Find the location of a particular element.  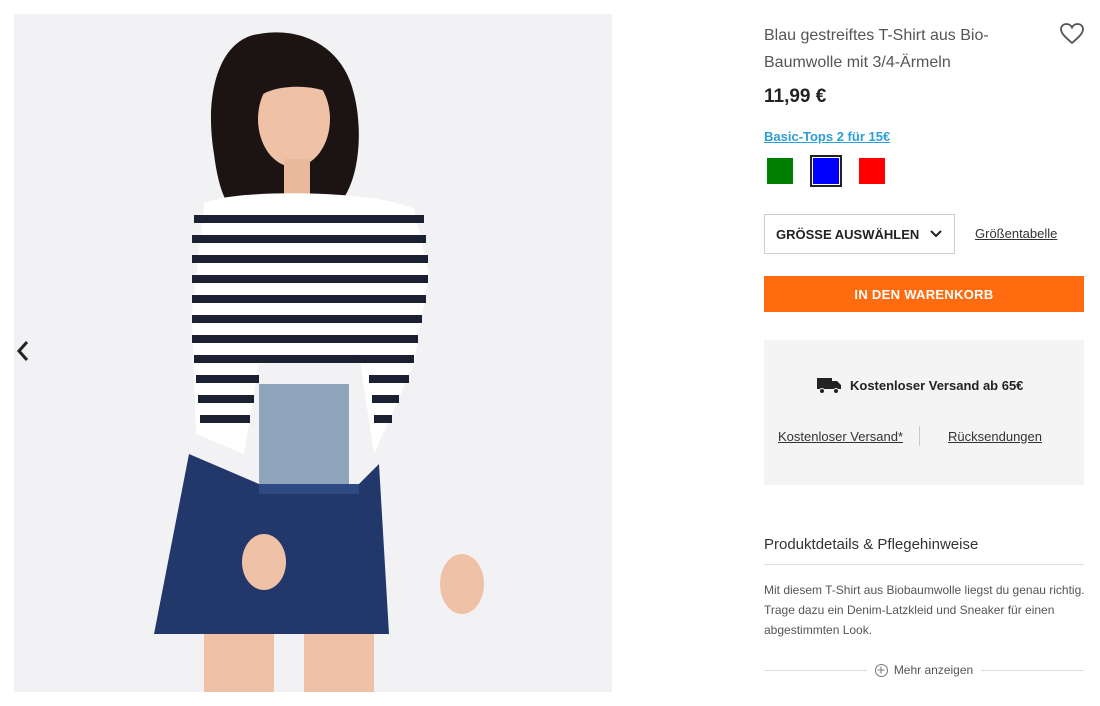

favorite-button is located at coordinates (1072, 34).